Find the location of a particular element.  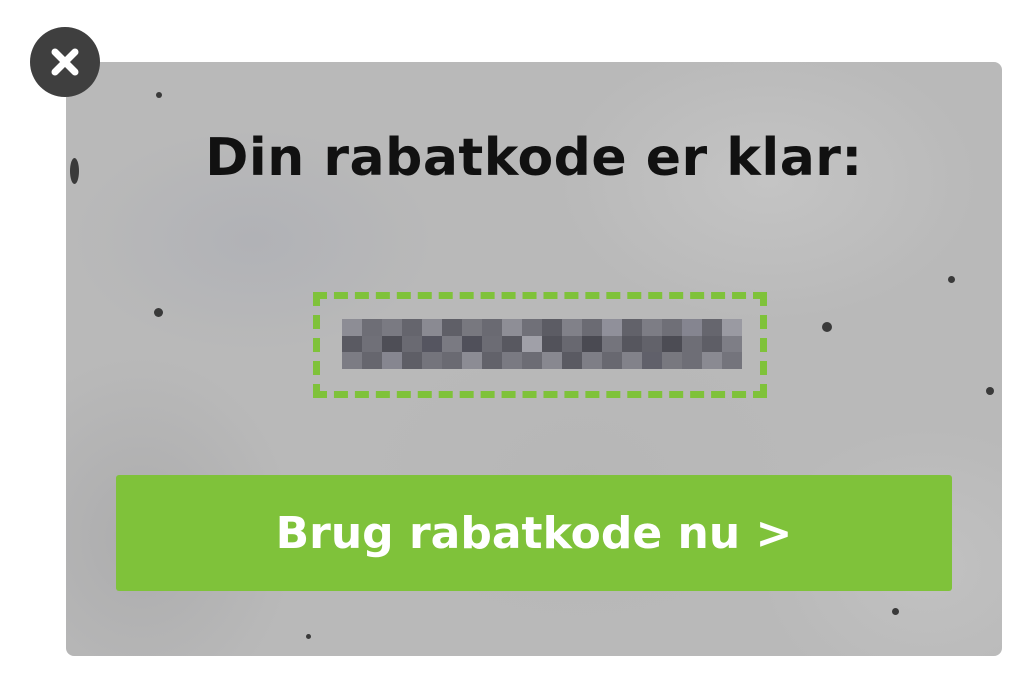

discount-code-box is located at coordinates (540, 345).